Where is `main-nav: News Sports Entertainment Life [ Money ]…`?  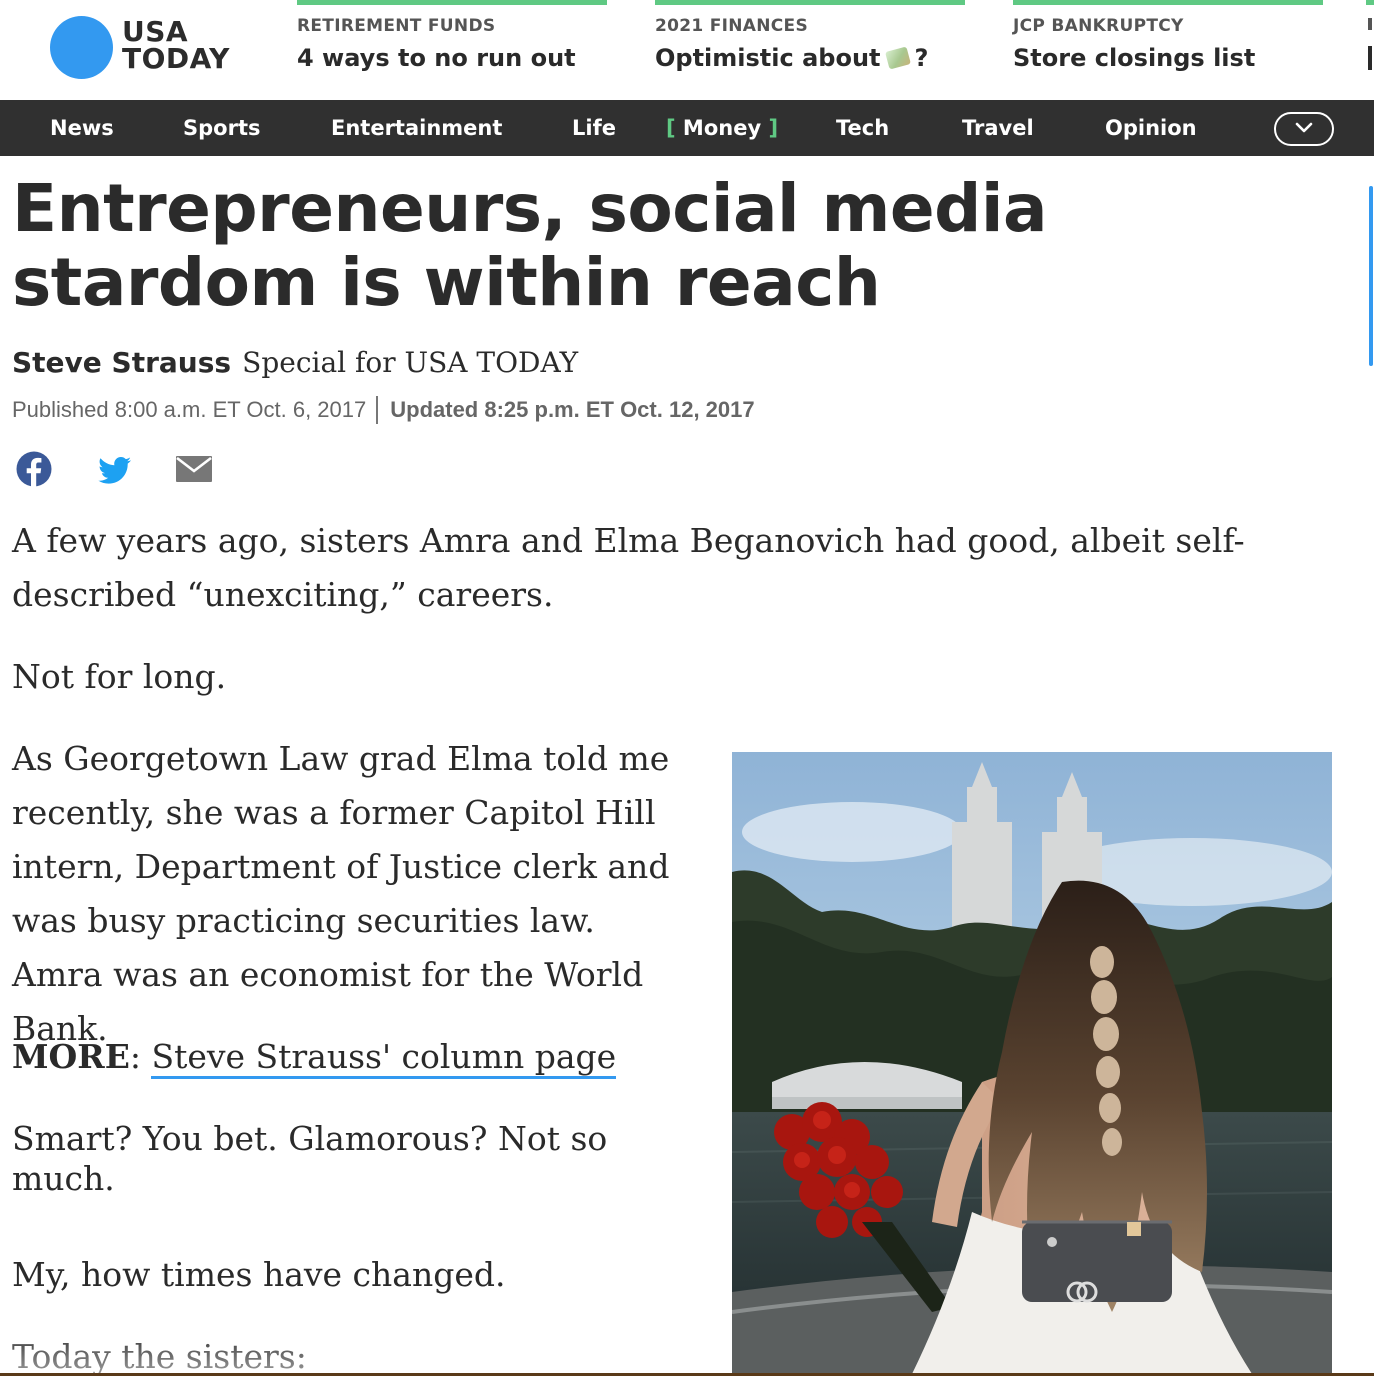 main-nav: News Sports Entertainment Life [ Money ]… is located at coordinates (687, 128).